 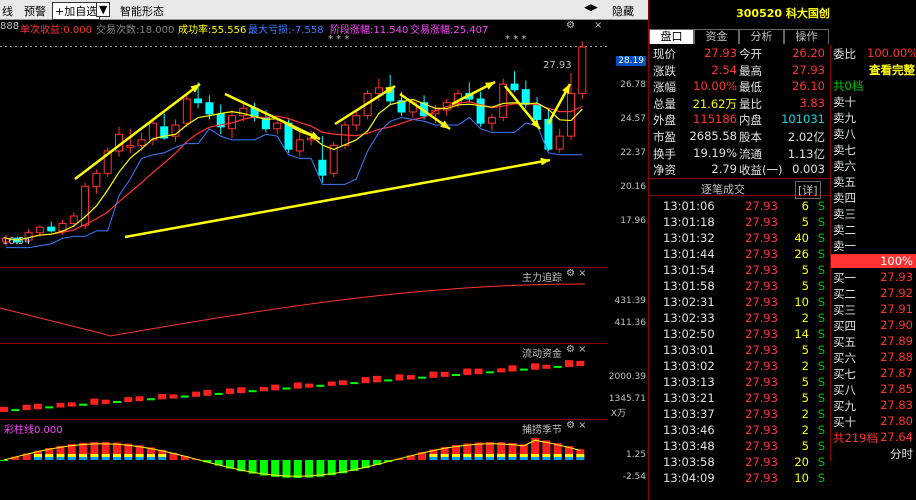 What do you see at coordinates (716, 36) in the screenshot?
I see `tab-funds: 资金` at bounding box center [716, 36].